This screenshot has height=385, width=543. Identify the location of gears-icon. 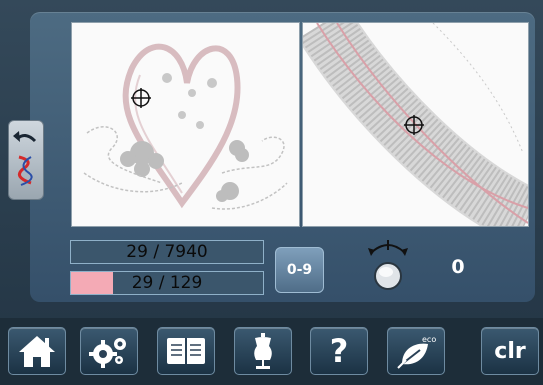
(107, 353).